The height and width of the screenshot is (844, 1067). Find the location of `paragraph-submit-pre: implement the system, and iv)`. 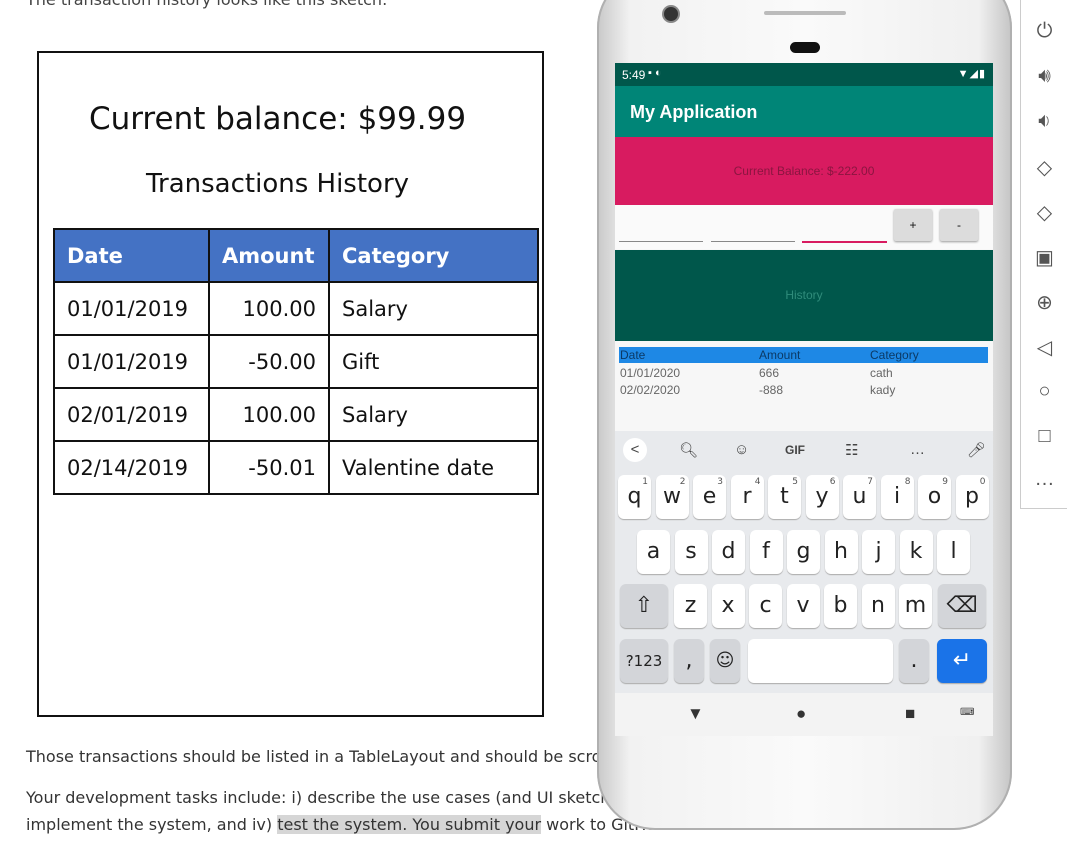

paragraph-submit-pre: implement the system, and iv) is located at coordinates (152, 824).